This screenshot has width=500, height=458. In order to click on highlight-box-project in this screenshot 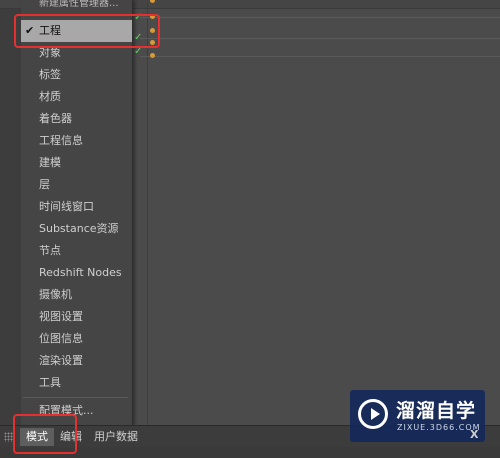, I will do `click(87, 31)`.